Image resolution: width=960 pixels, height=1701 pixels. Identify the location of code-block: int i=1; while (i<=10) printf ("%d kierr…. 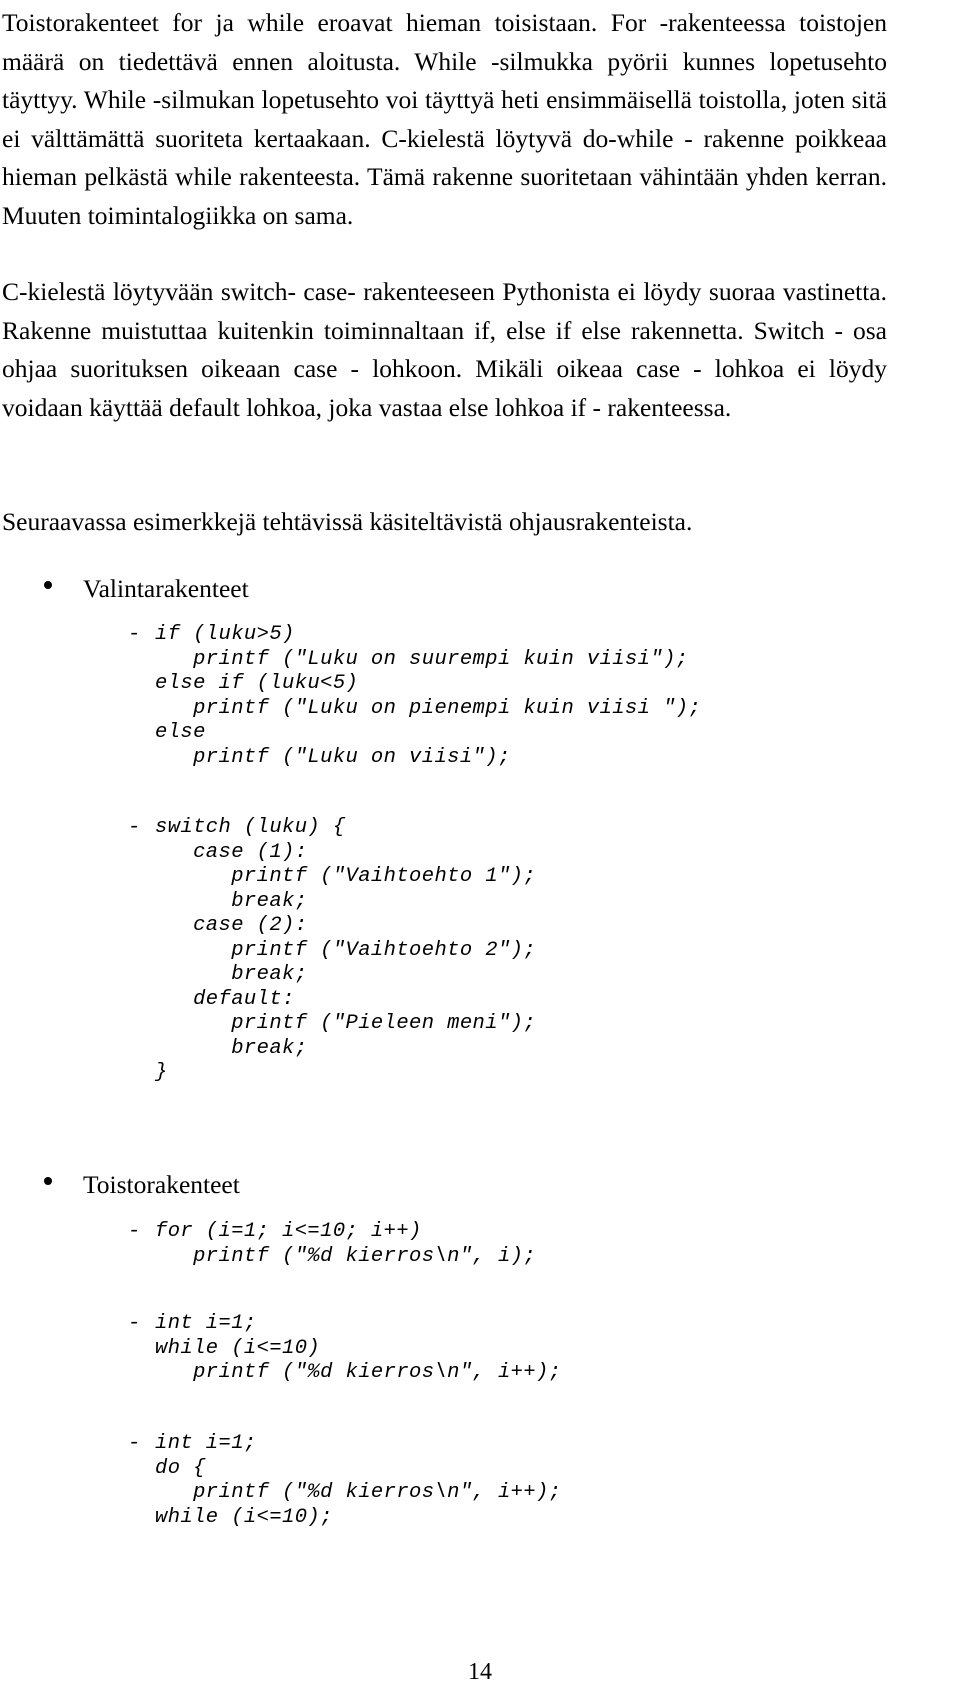
(358, 1348).